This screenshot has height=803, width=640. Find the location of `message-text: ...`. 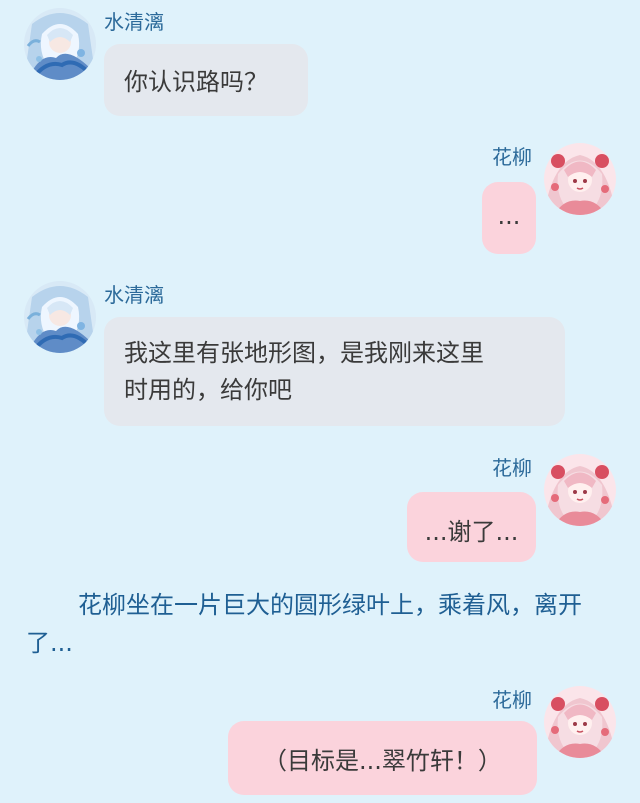

message-text: ... is located at coordinates (509, 216).